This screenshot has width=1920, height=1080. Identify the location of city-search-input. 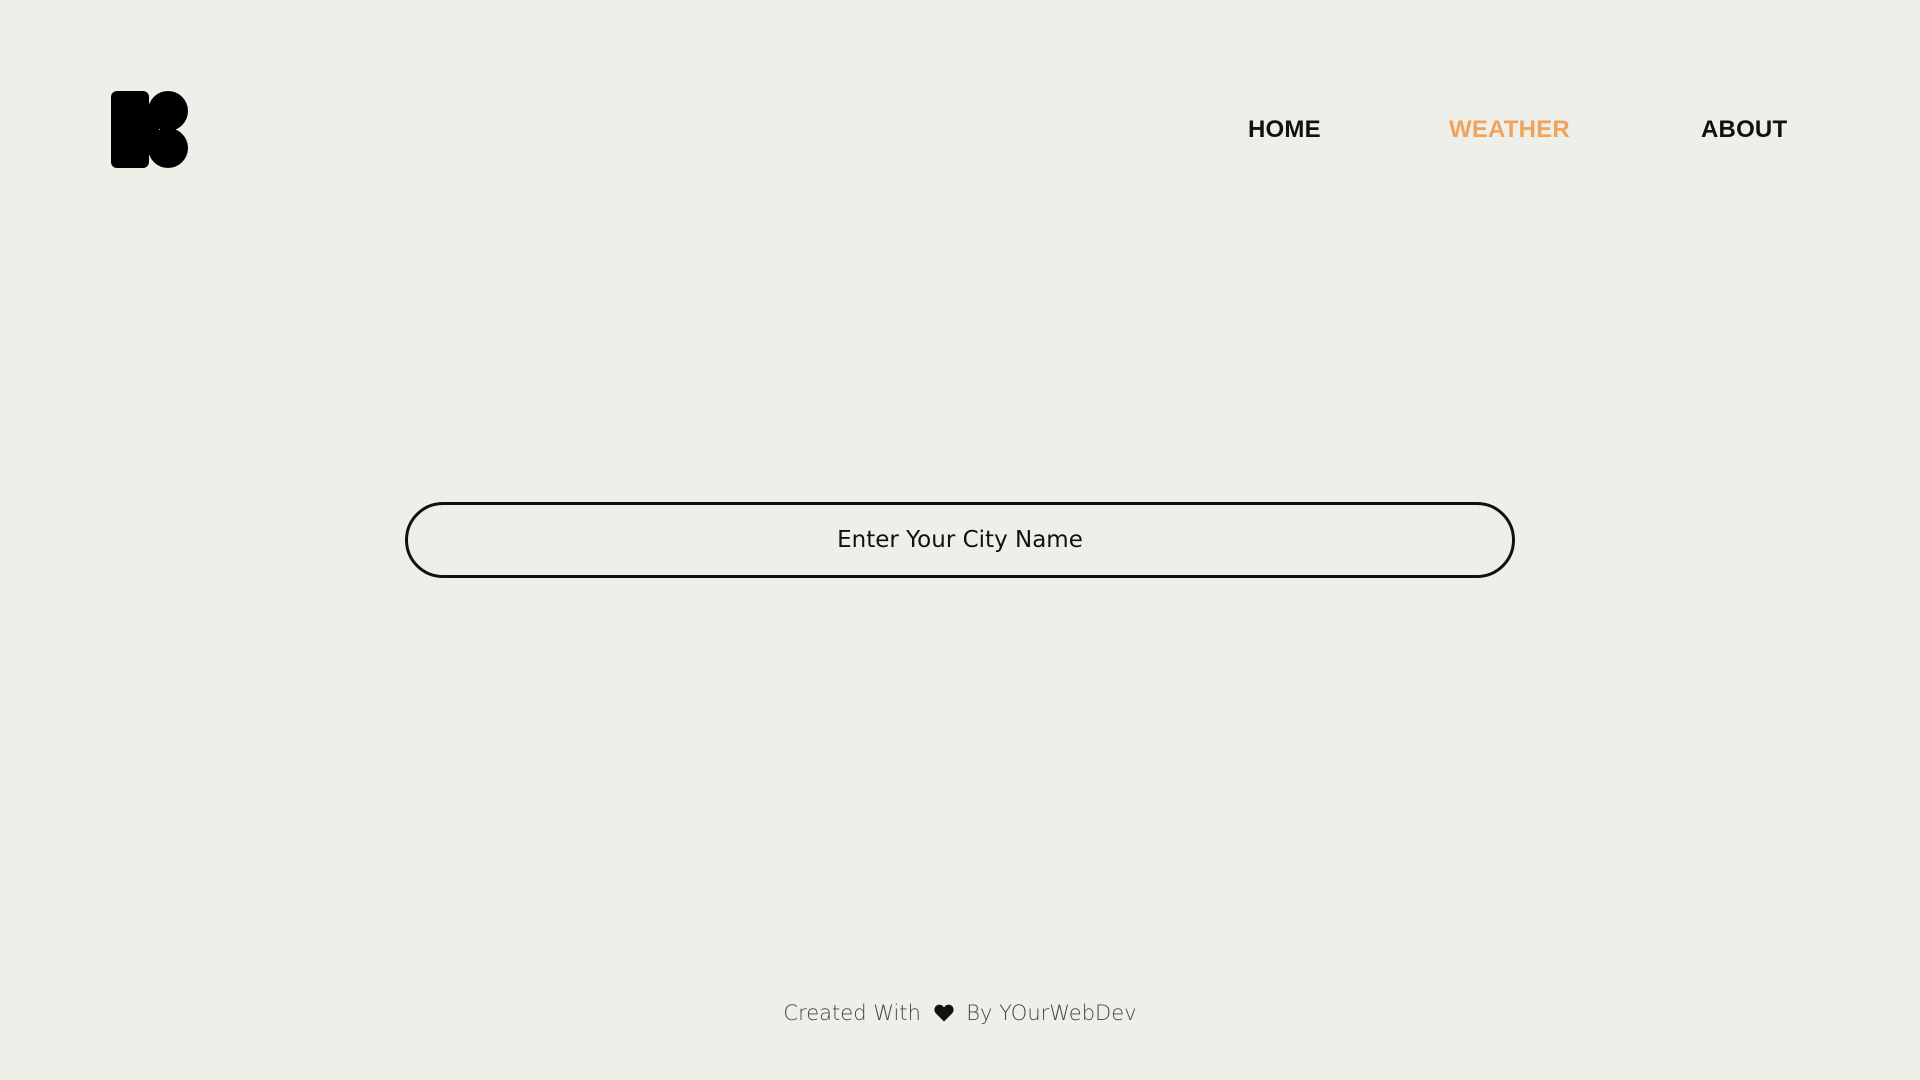
(960, 540).